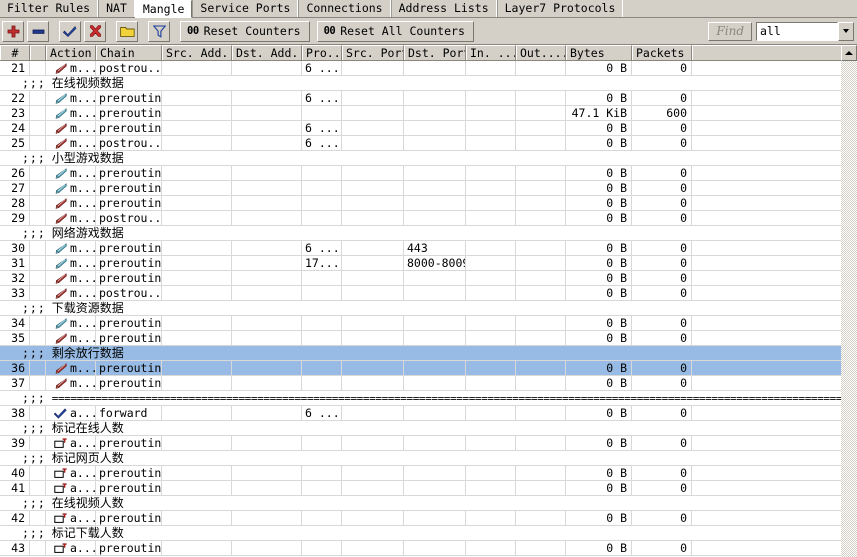 The width and height of the screenshot is (857, 557). I want to click on tab-service-ports: Service Ports, so click(245, 8).